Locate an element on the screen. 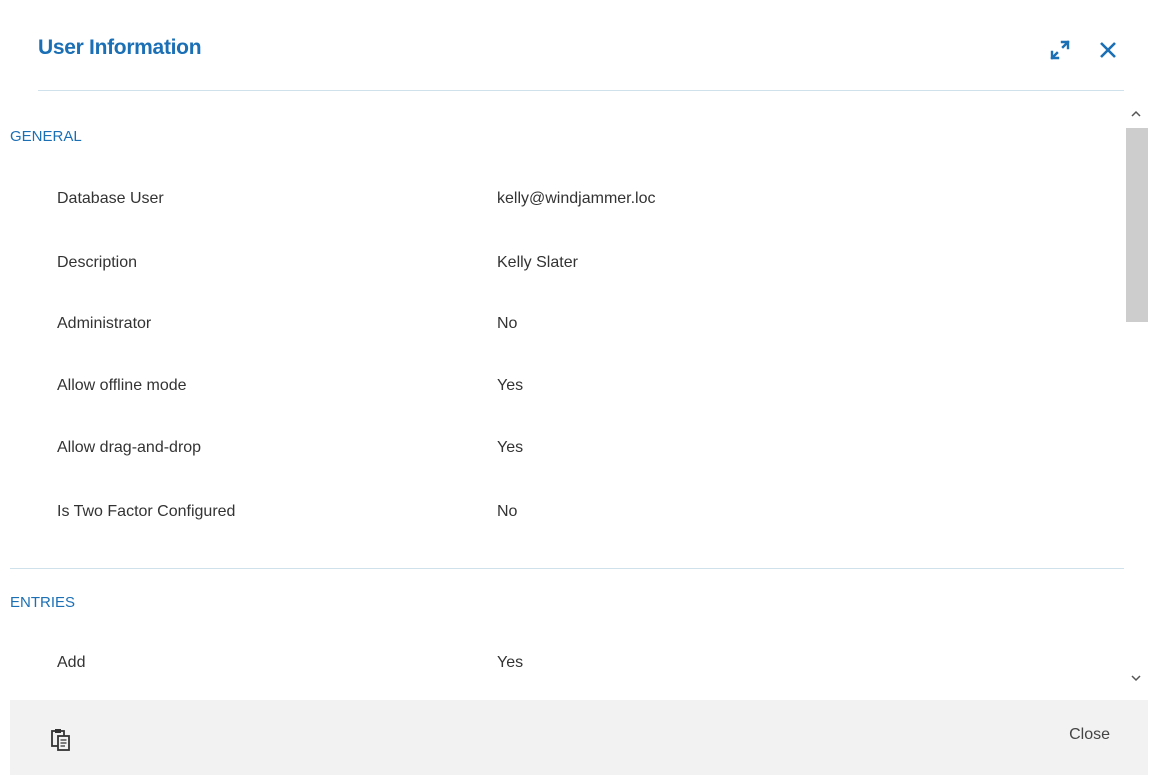 Image resolution: width=1162 pixels, height=775 pixels. chevron-up-icon is located at coordinates (1136, 113).